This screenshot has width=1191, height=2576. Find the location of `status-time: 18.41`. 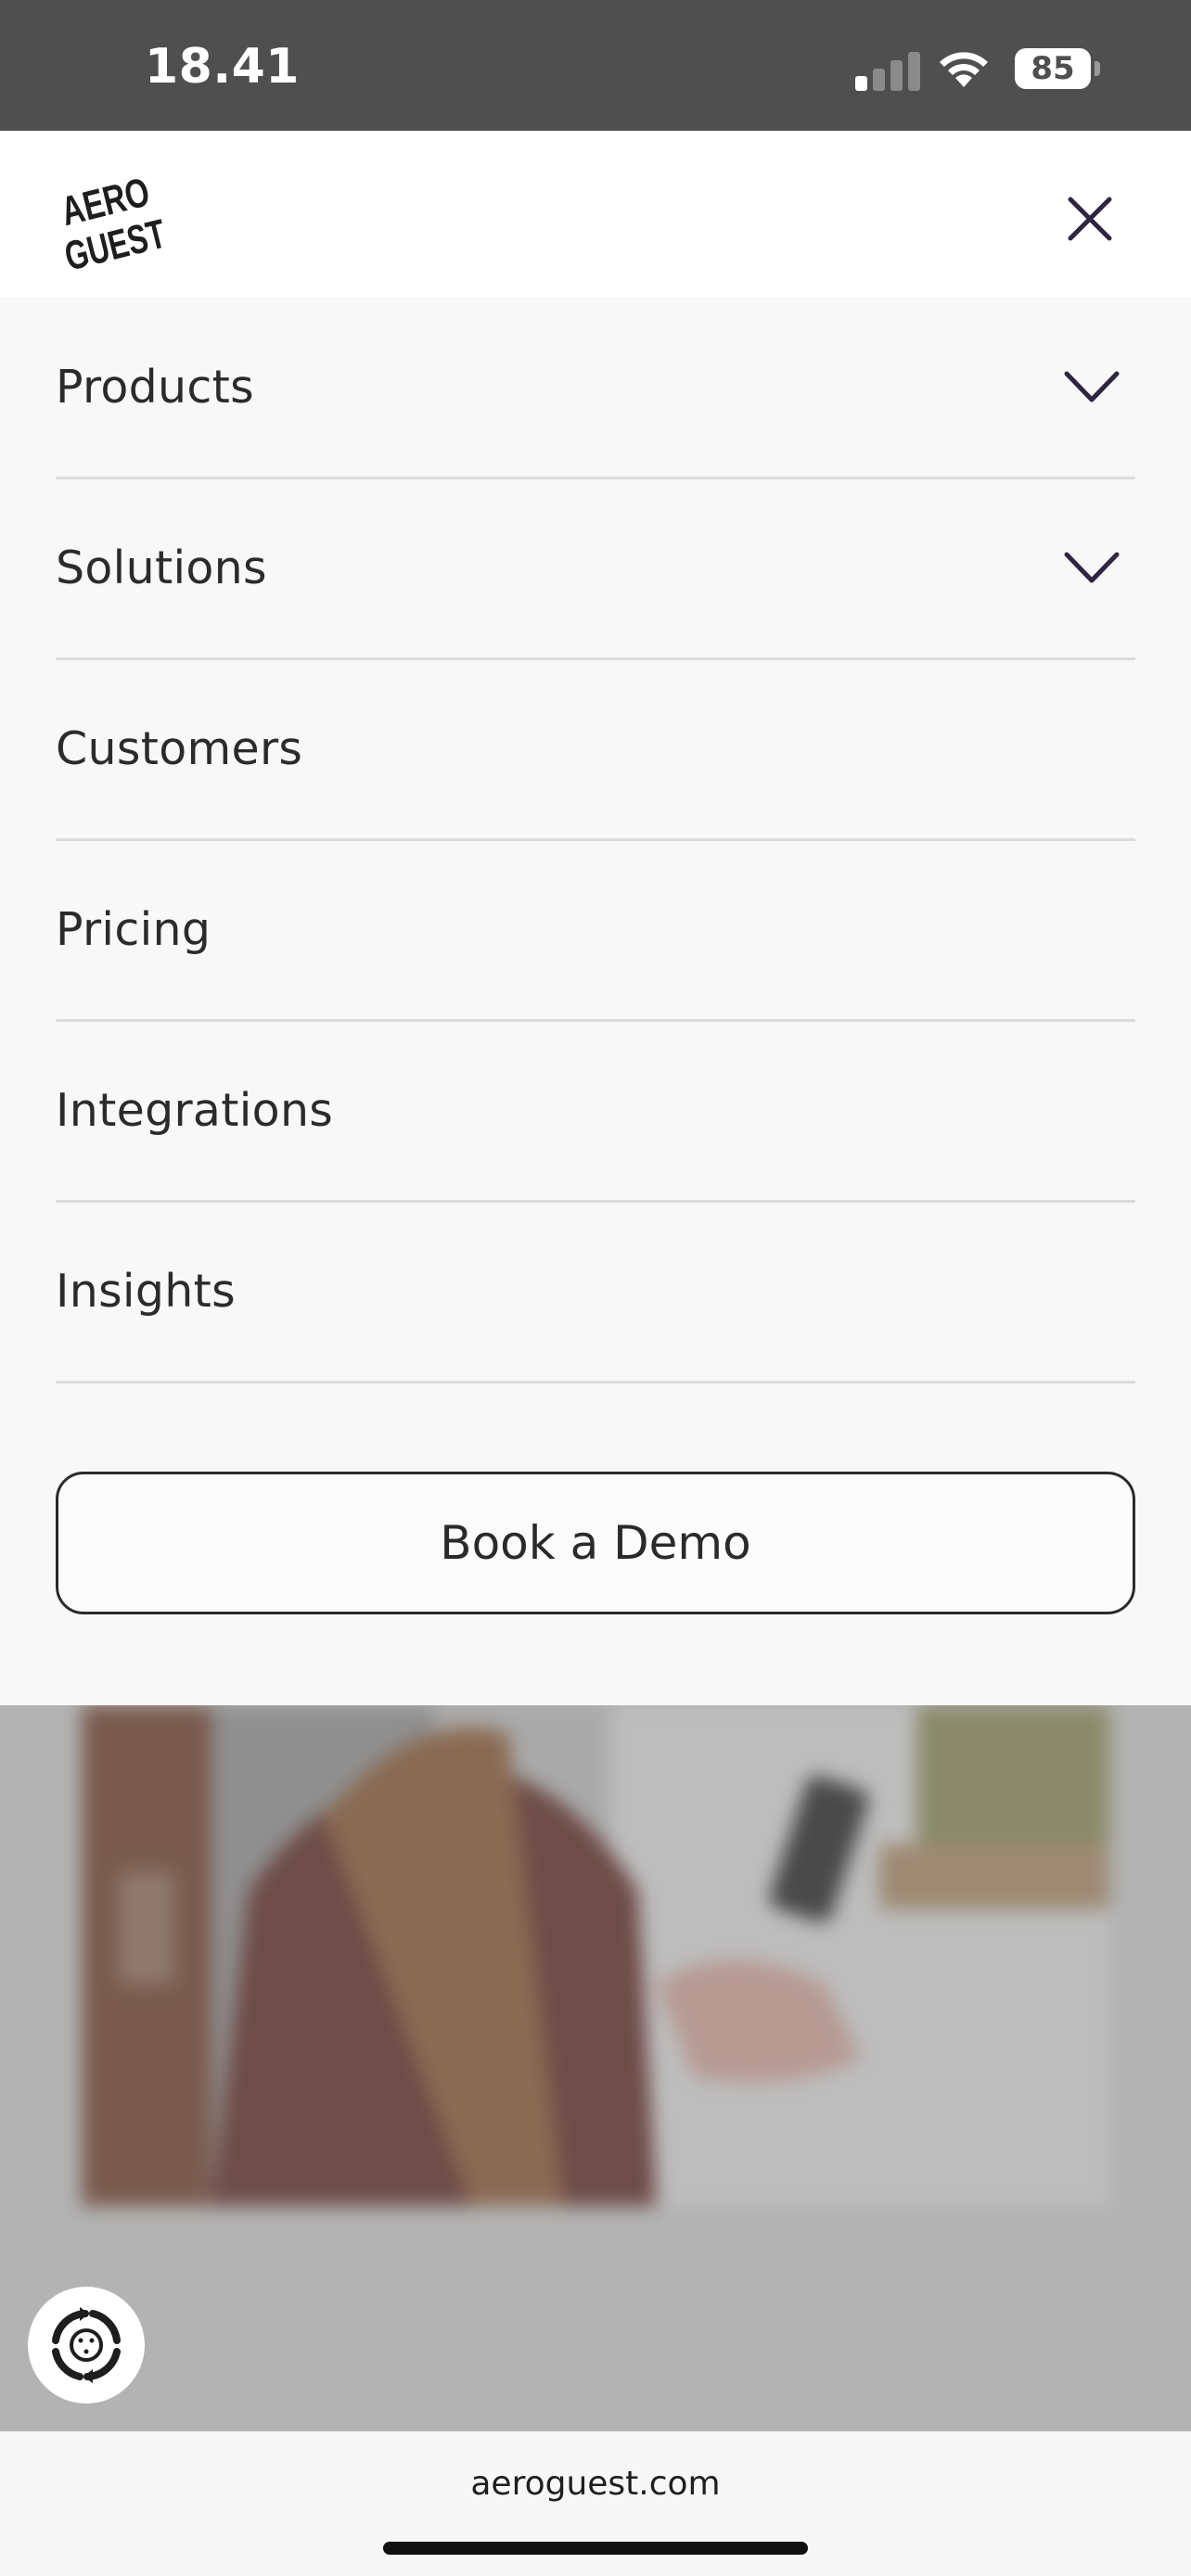

status-time: 18.41 is located at coordinates (222, 67).